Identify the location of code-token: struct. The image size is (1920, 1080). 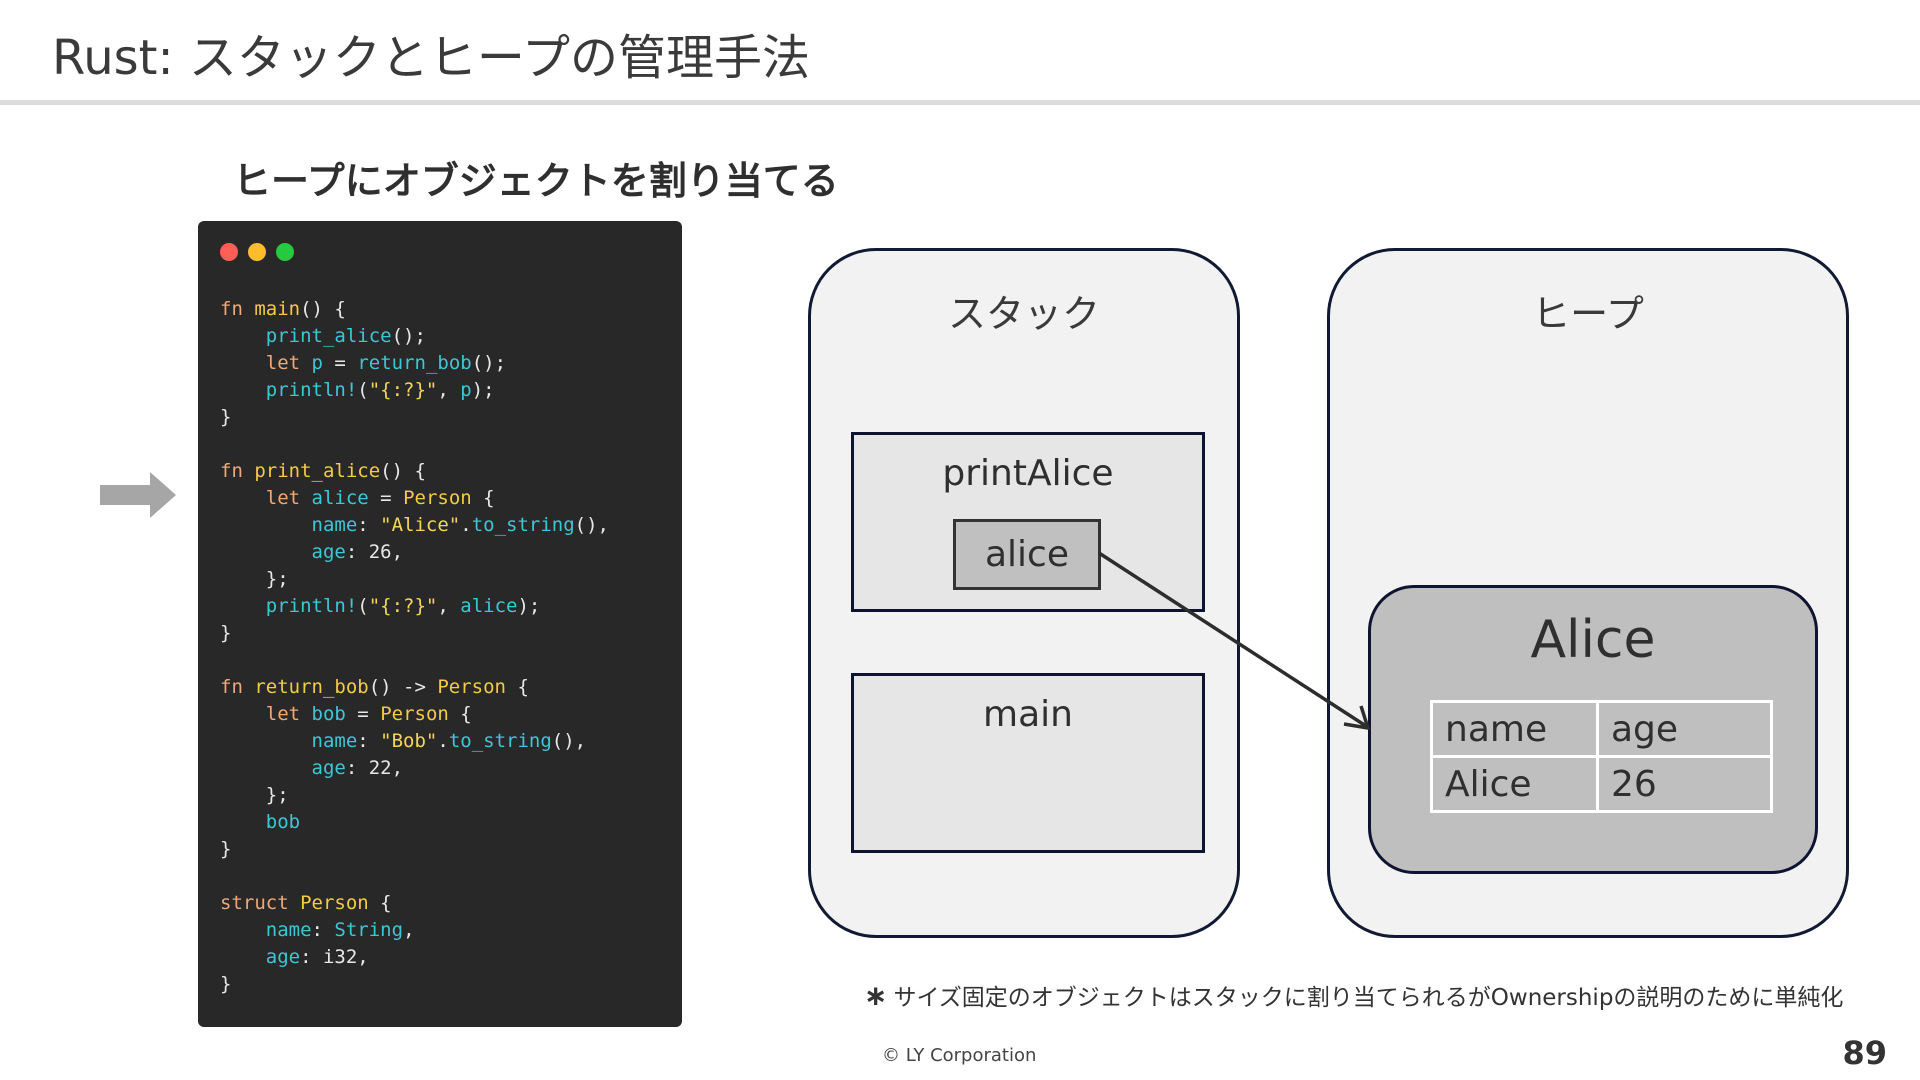
(260, 903).